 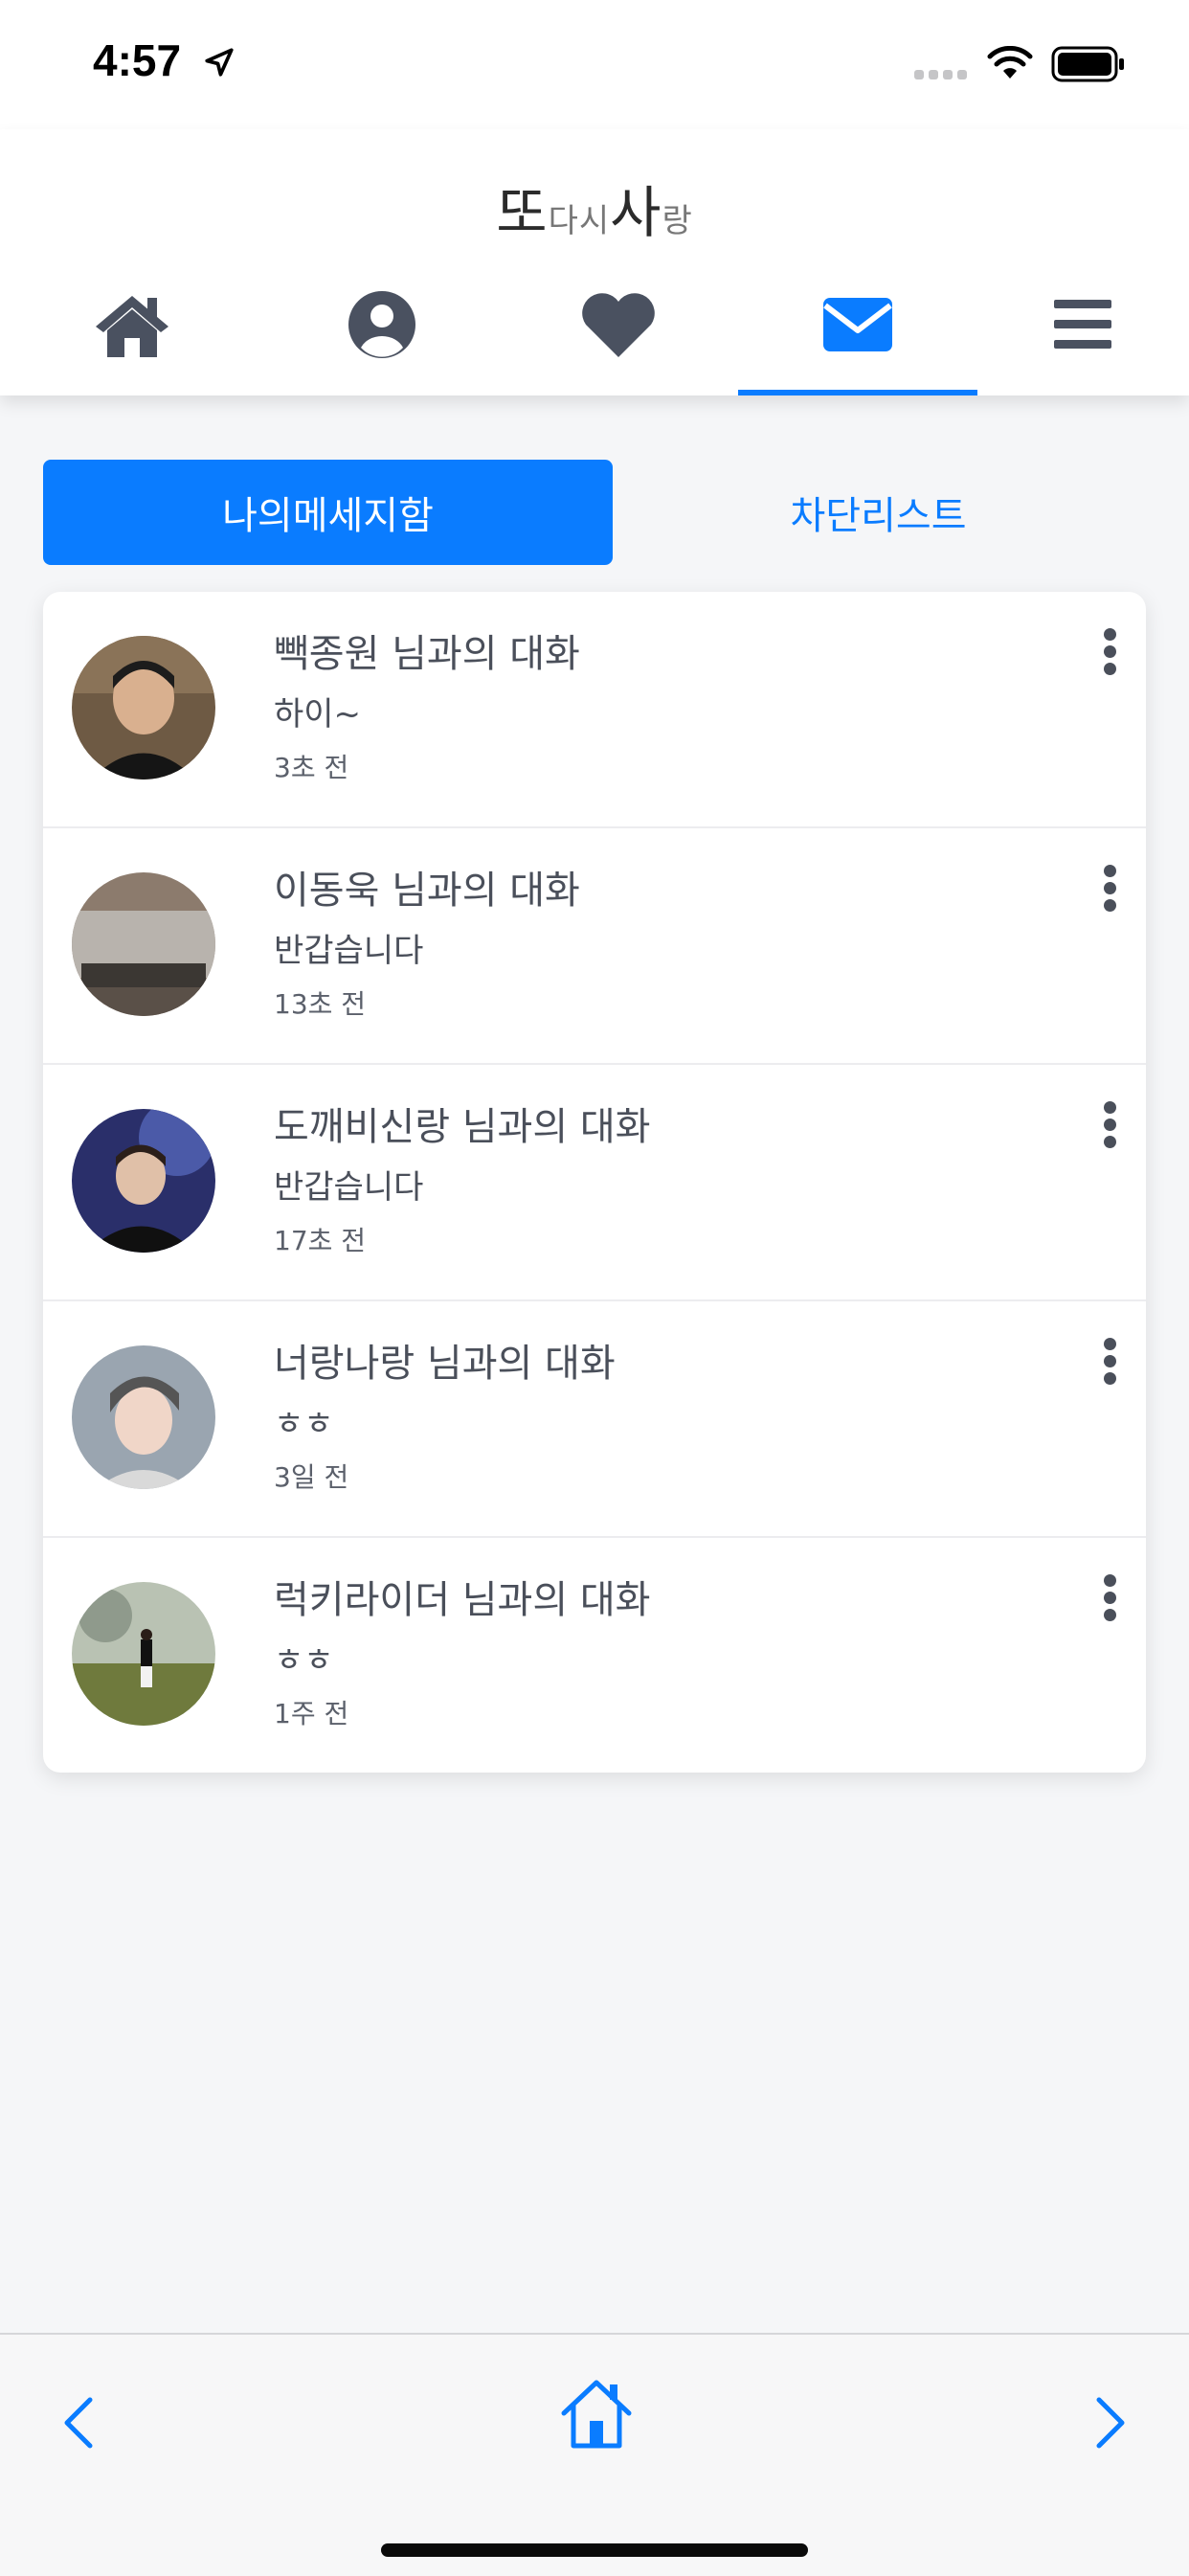 What do you see at coordinates (618, 325) in the screenshot?
I see `heart-icon` at bounding box center [618, 325].